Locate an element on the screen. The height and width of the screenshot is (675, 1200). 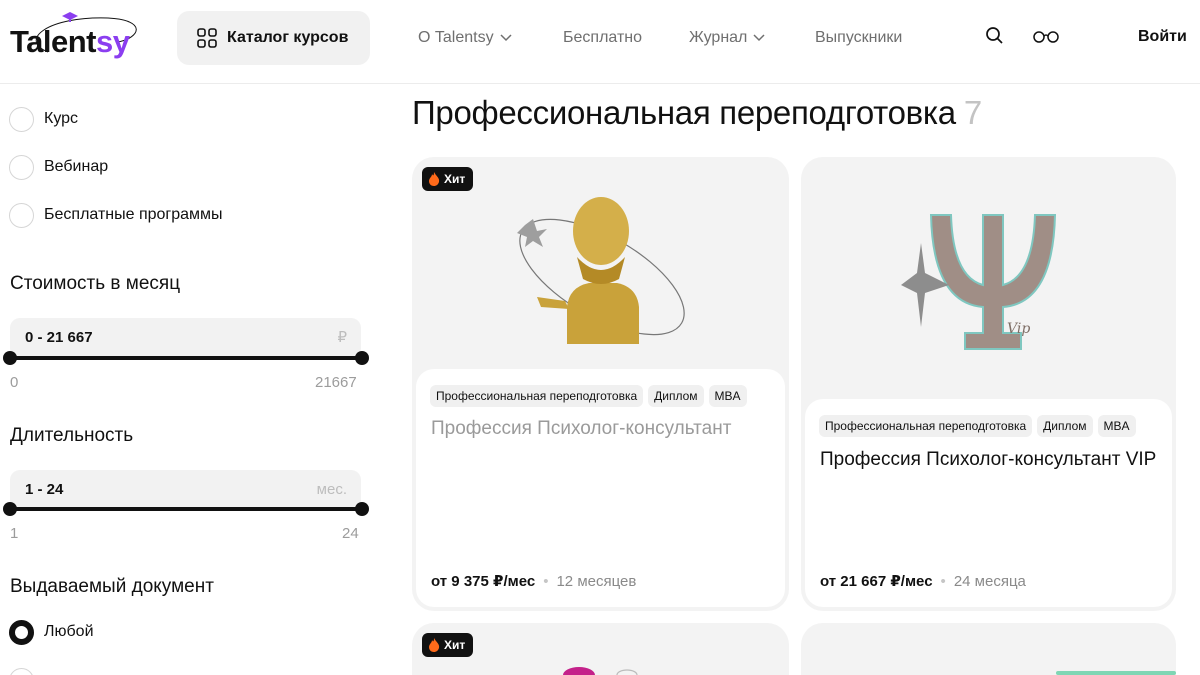
course-title: Профессия Психолог-консультант is located at coordinates (600, 429).